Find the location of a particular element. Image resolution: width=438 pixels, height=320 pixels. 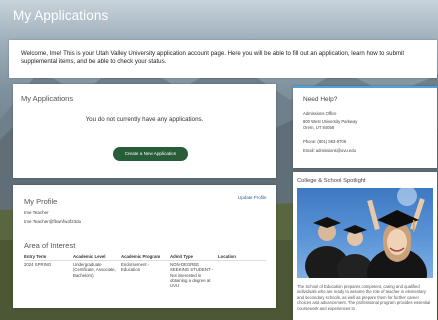

help-address-line2: Orem, UT 84058 is located at coordinates (319, 127).